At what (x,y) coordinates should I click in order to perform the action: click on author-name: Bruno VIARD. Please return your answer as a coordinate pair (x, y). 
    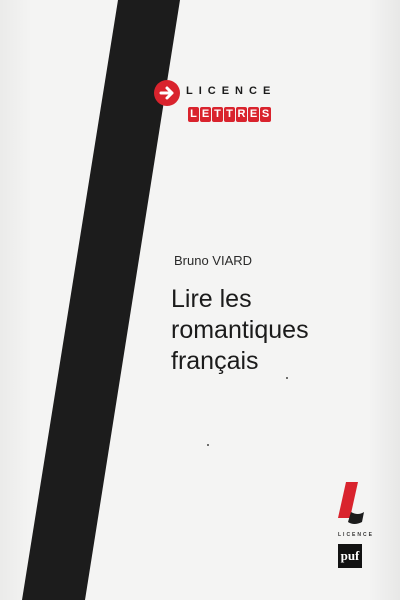
    Looking at the image, I should click on (213, 260).